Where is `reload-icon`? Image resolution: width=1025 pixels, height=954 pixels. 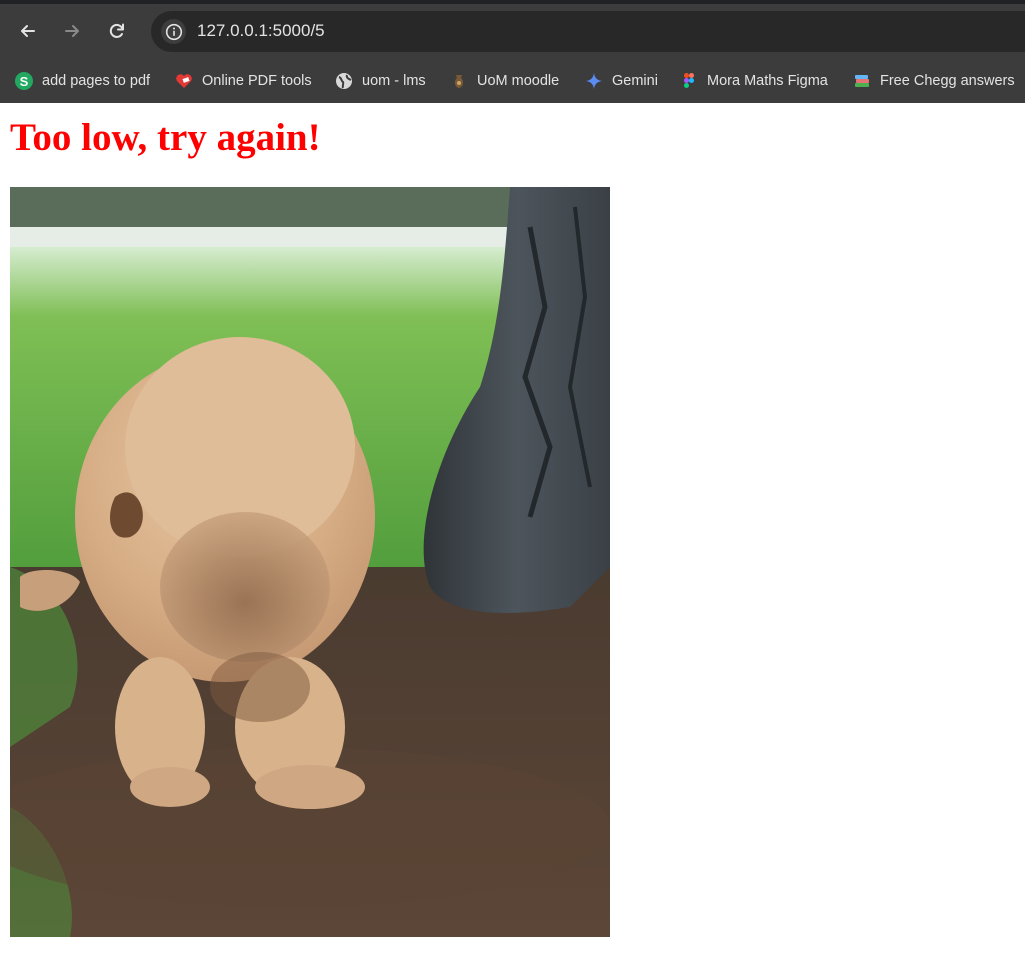 reload-icon is located at coordinates (116, 30).